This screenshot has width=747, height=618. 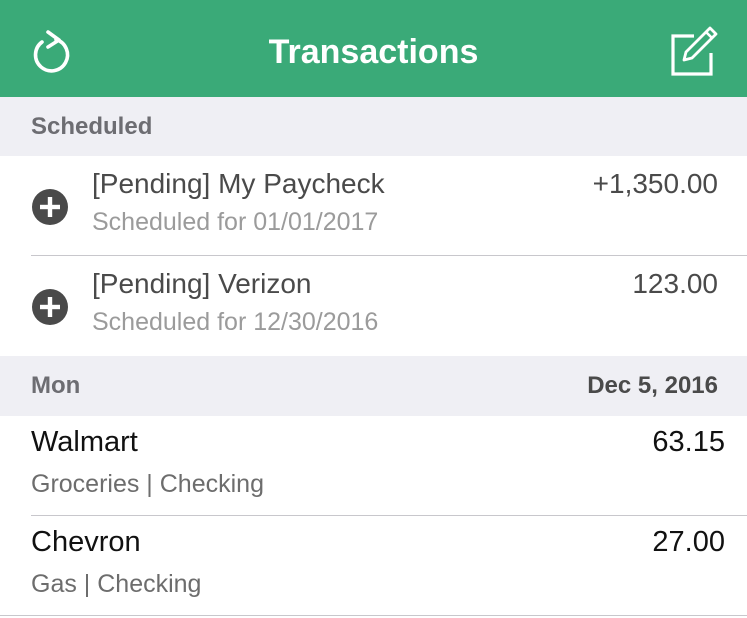 I want to click on compose-icon, so click(x=692, y=52).